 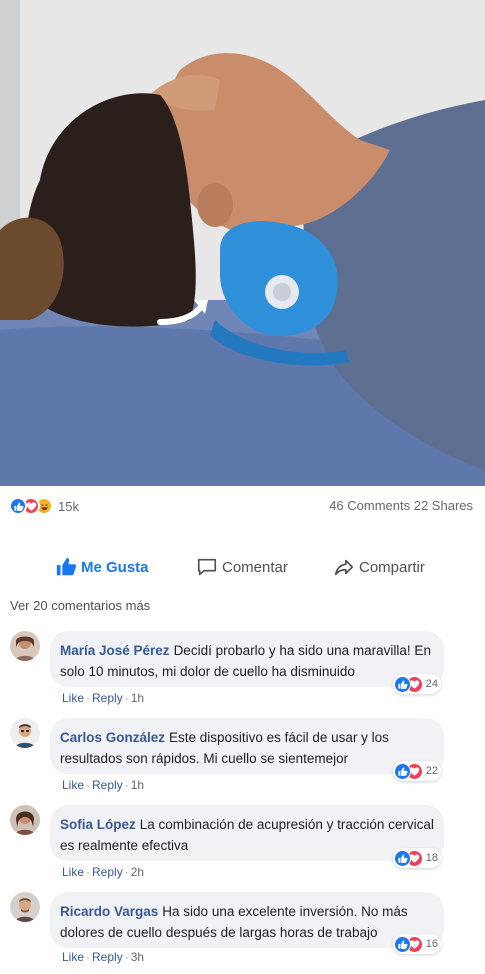 What do you see at coordinates (344, 567) in the screenshot?
I see `share-icon` at bounding box center [344, 567].